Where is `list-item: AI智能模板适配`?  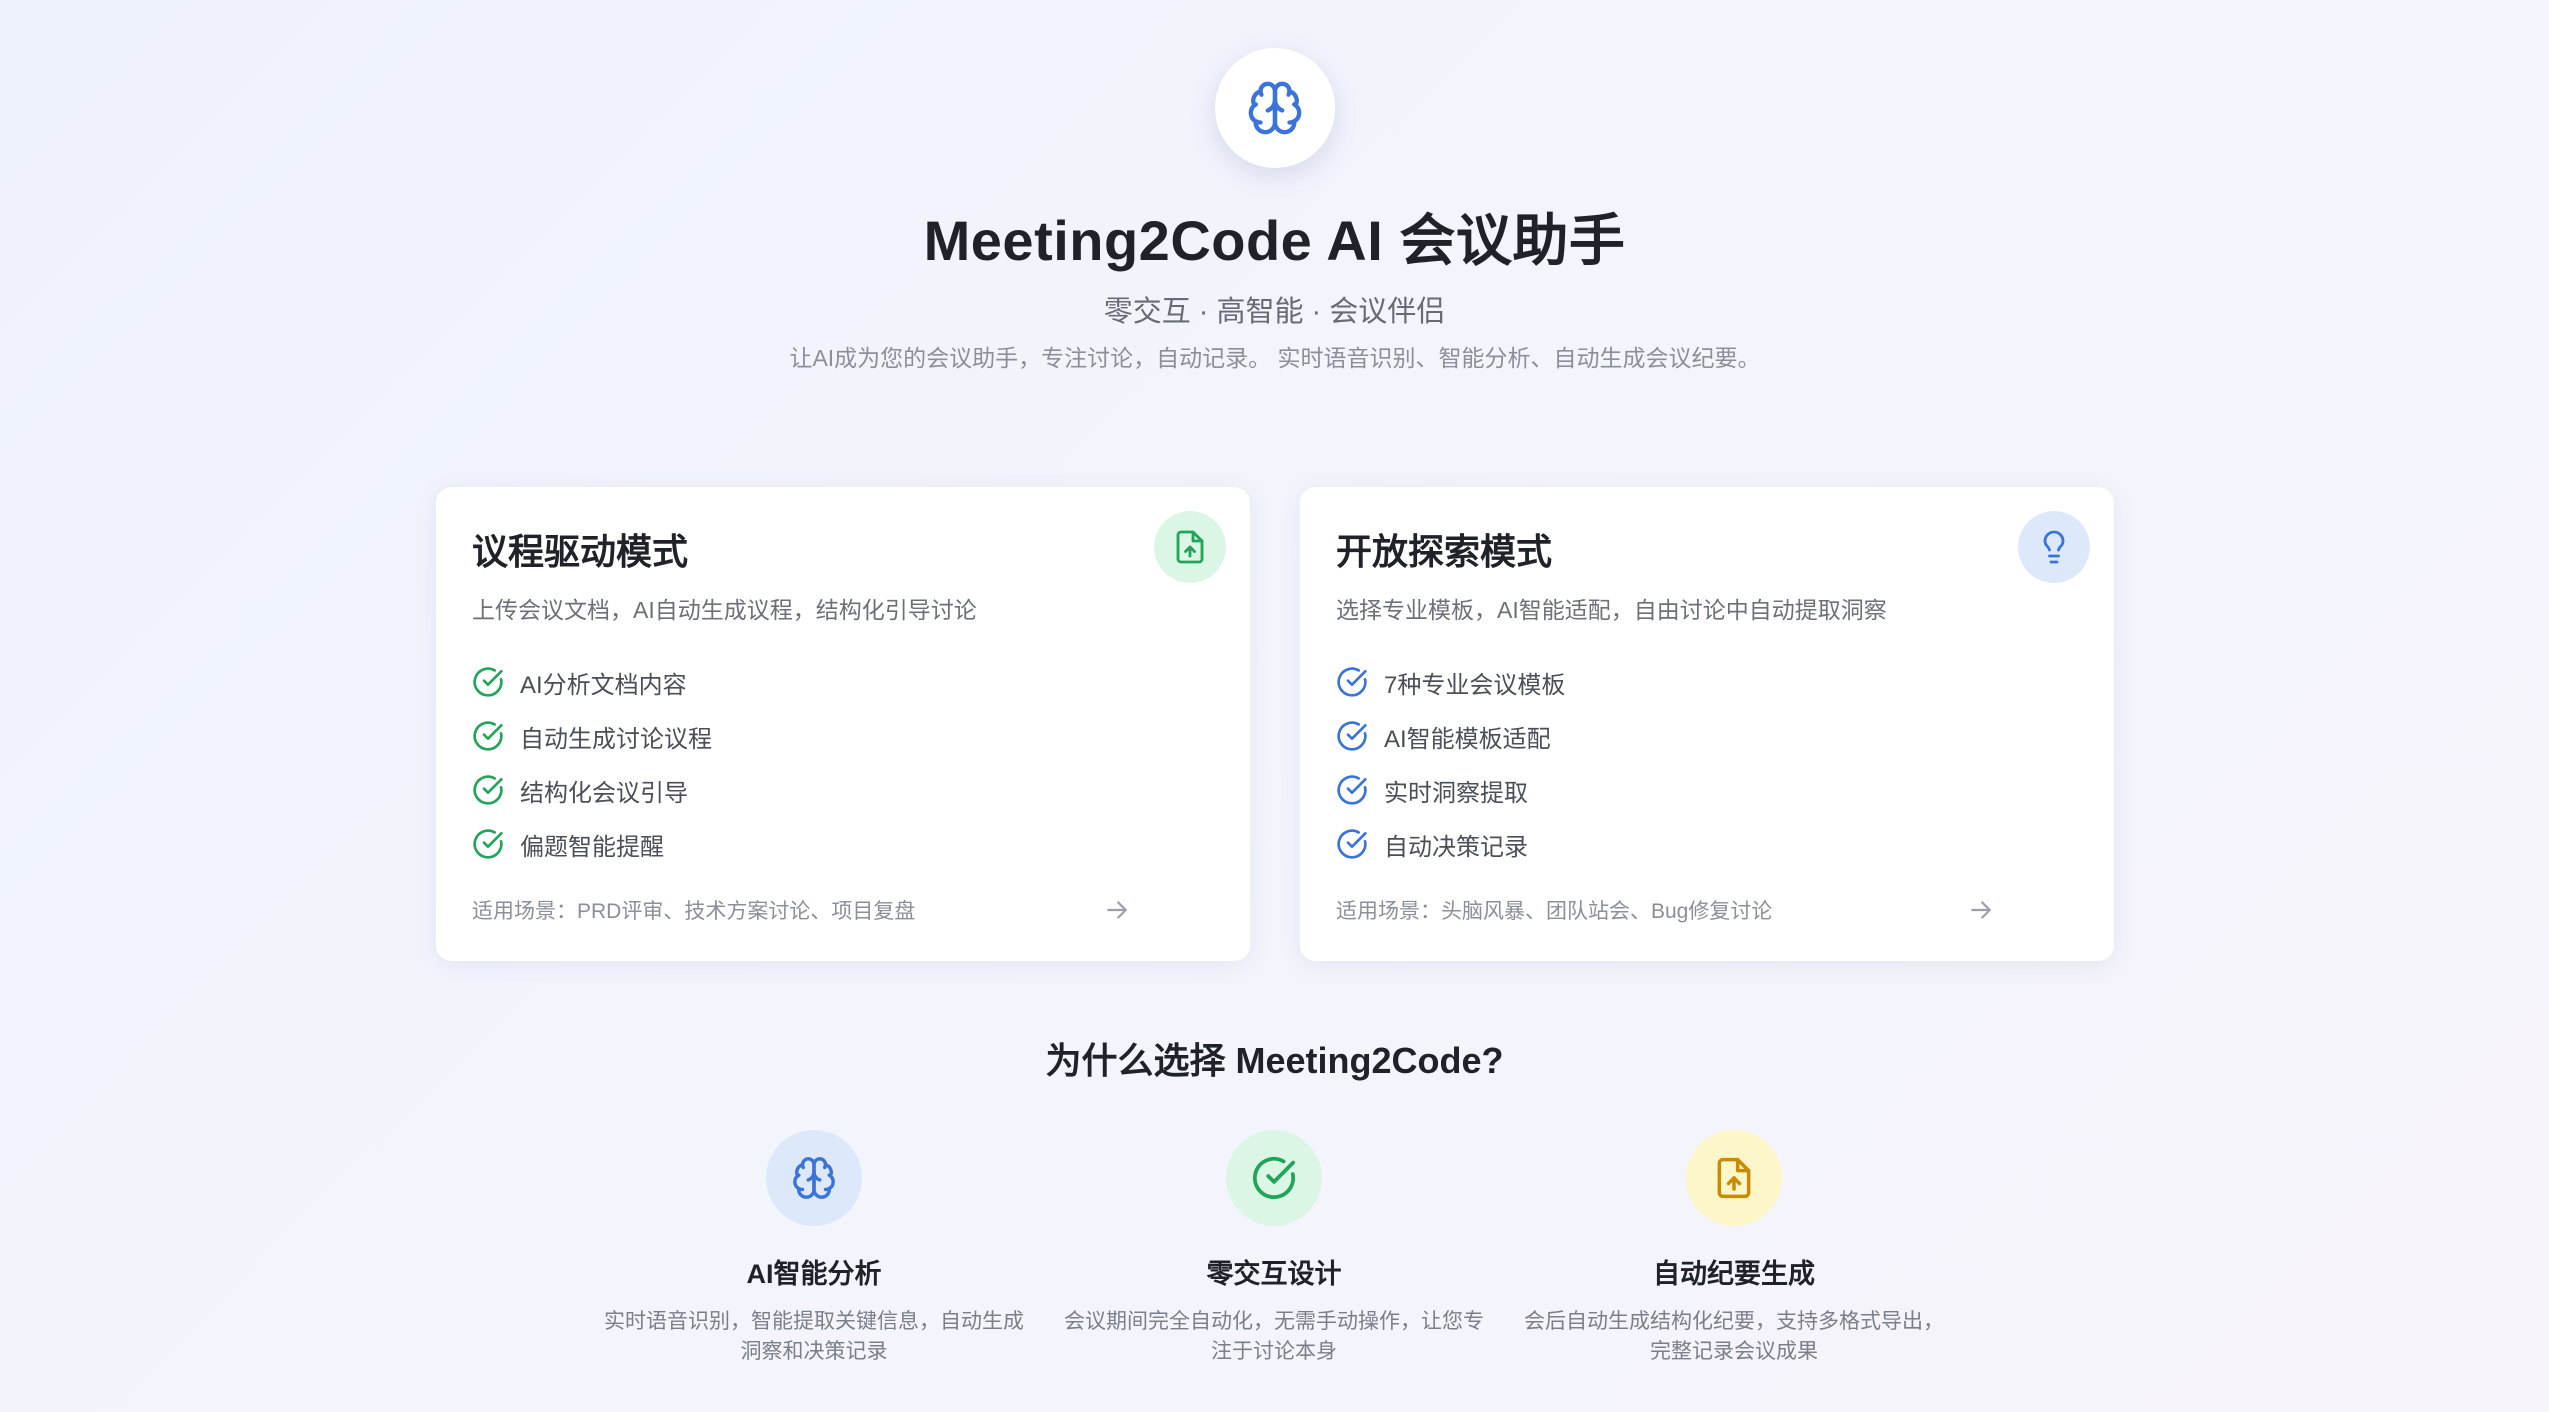 list-item: AI智能模板适配 is located at coordinates (1450, 736).